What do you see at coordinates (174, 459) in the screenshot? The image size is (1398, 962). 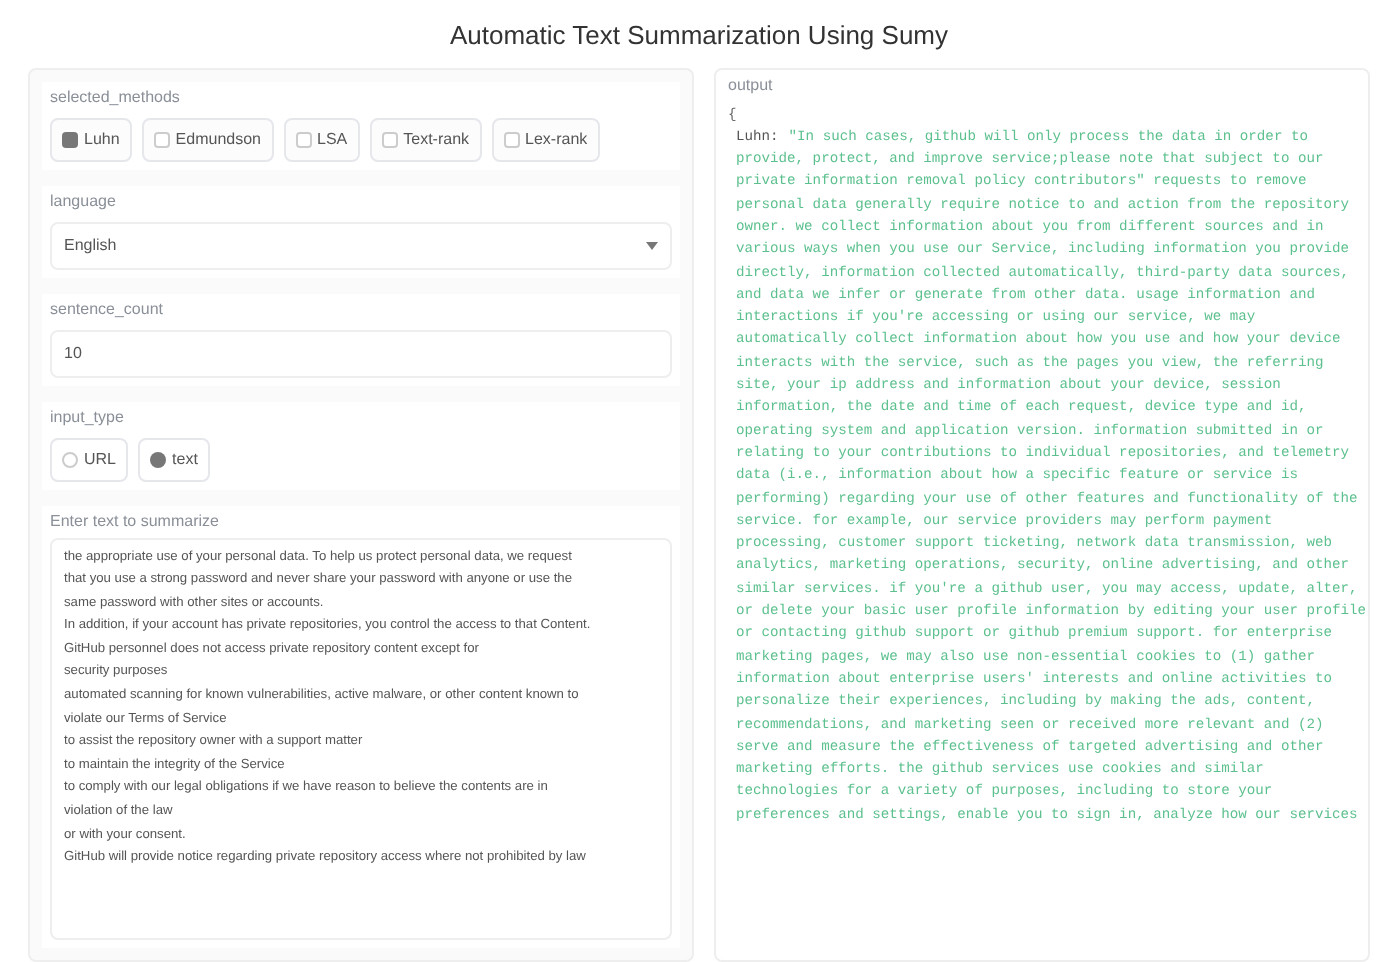 I see `input-type-radio: text` at bounding box center [174, 459].